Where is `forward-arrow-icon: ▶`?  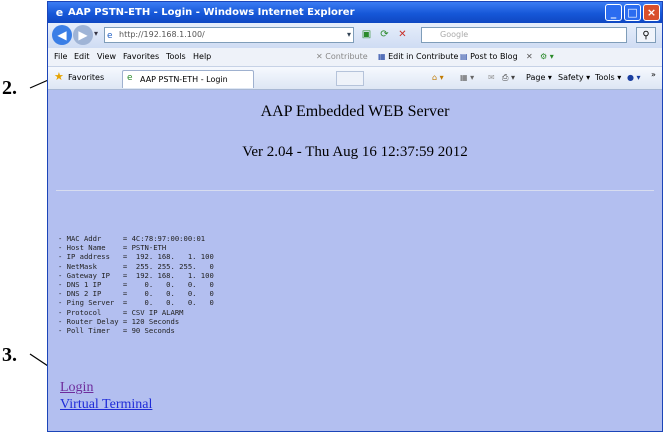 forward-arrow-icon: ▶ is located at coordinates (83, 35).